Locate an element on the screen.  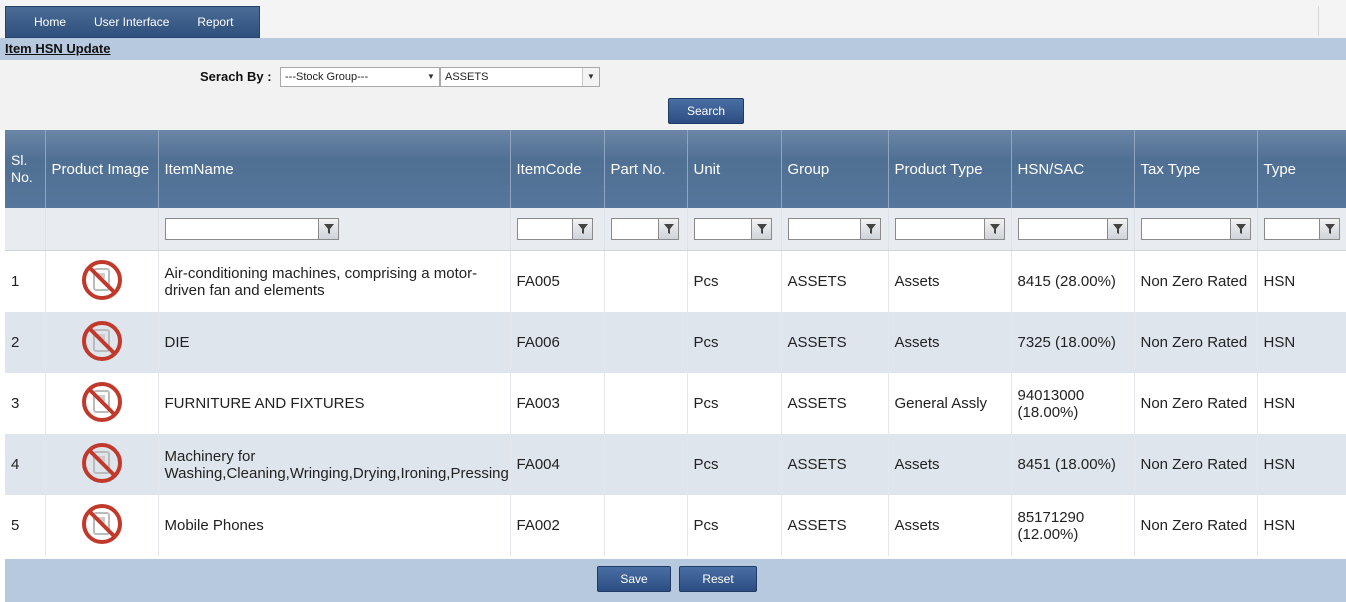
cell-item-code: FA004 is located at coordinates (557, 464).